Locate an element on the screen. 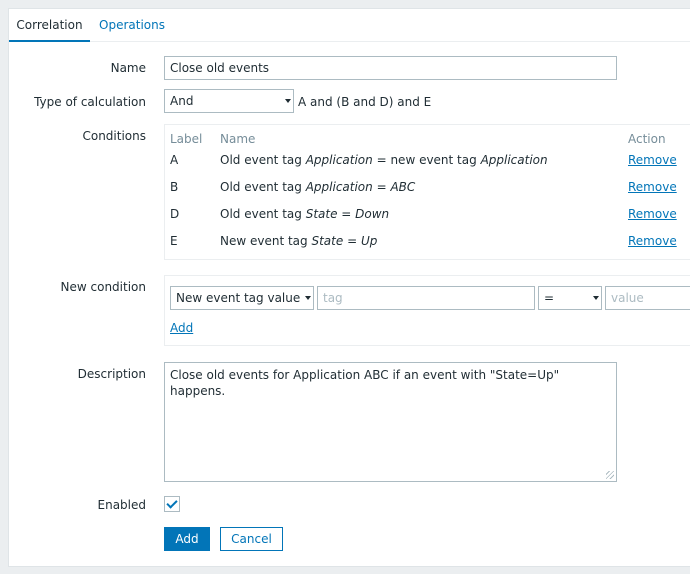 The image size is (690, 574). add-condition-link: Add is located at coordinates (181, 328).